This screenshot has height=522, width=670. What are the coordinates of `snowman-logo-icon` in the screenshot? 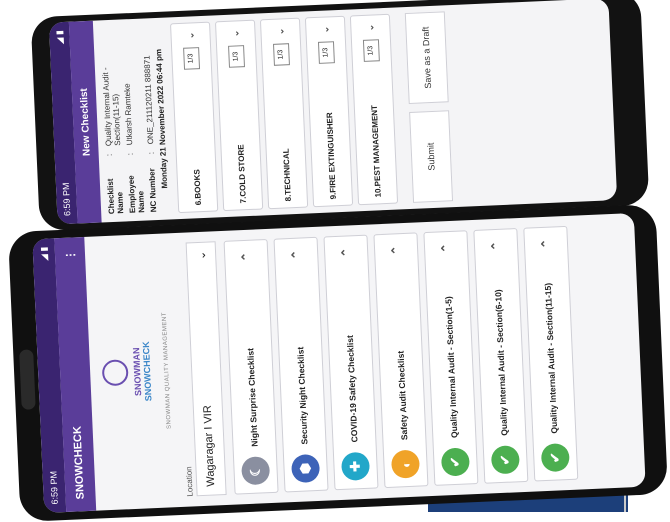 It's located at (115, 373).